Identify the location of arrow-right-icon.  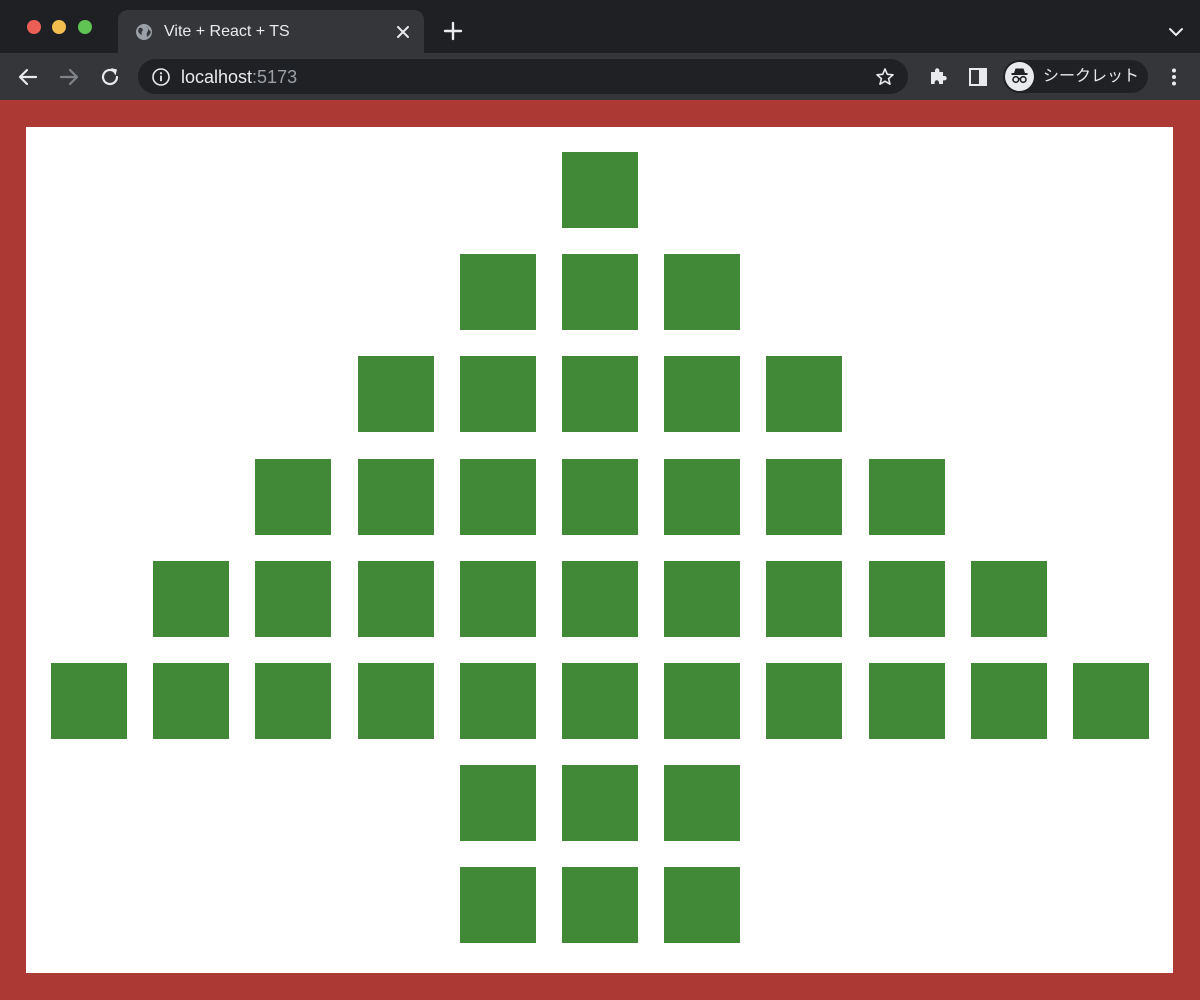
(69, 77).